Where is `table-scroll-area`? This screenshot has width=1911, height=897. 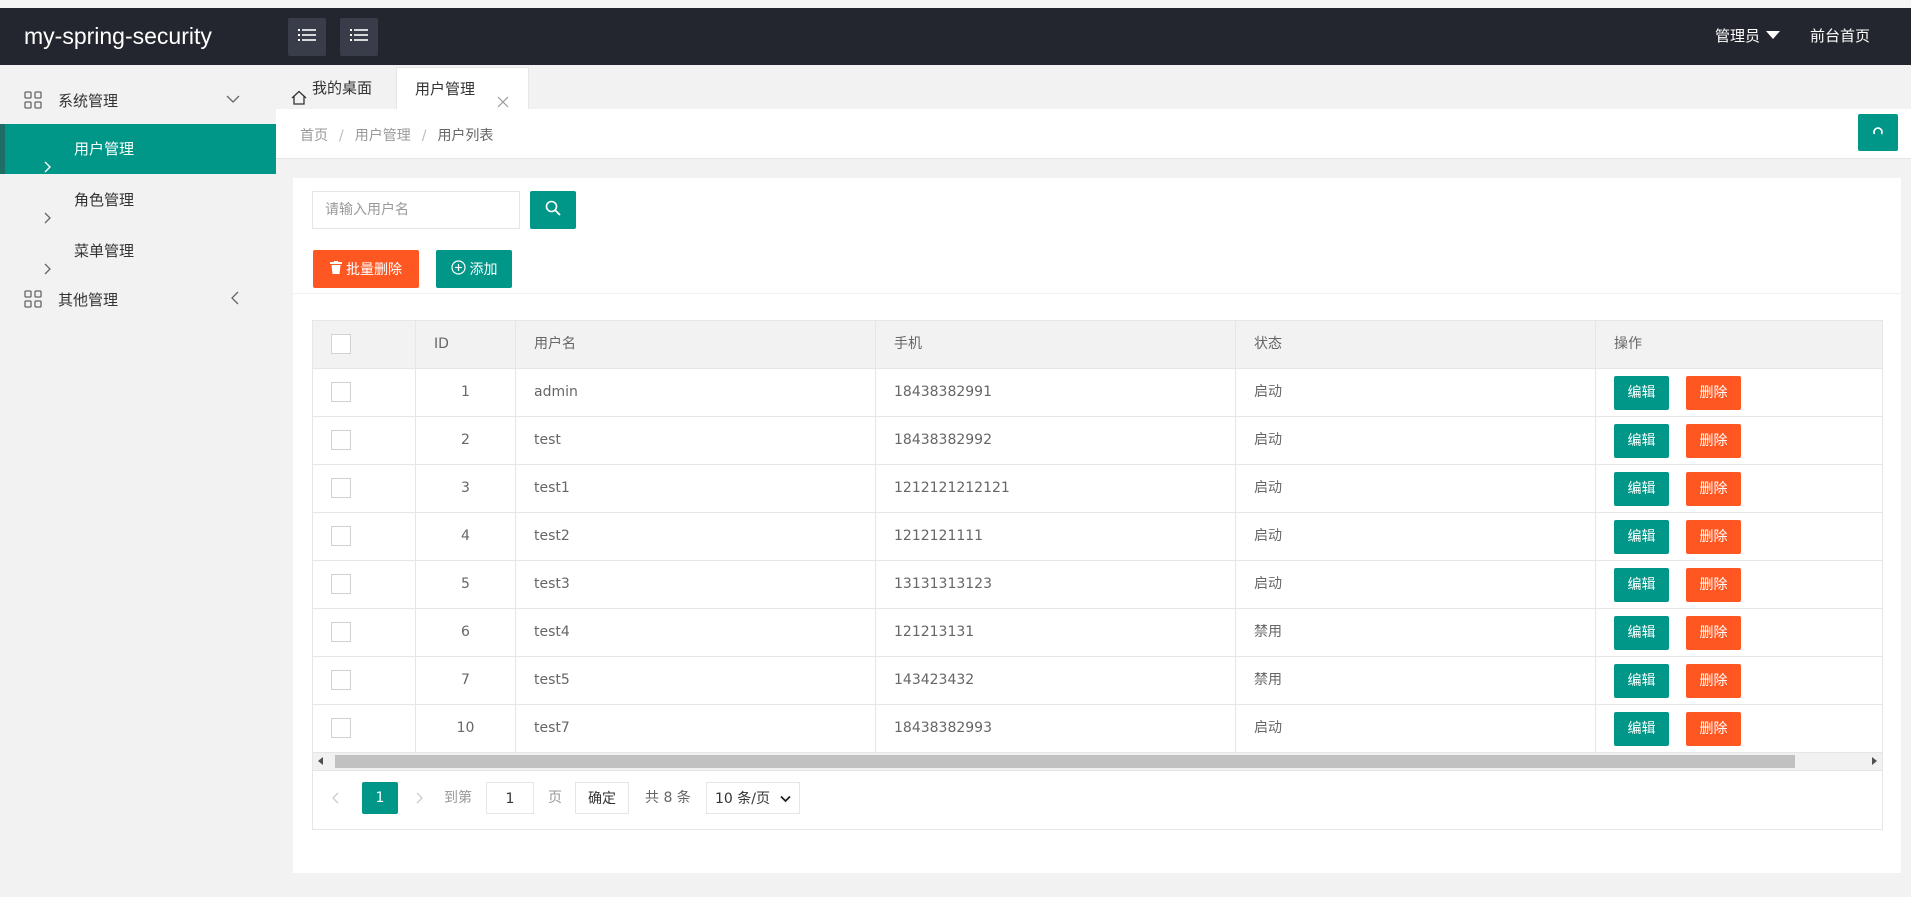
table-scroll-area is located at coordinates (1097, 762).